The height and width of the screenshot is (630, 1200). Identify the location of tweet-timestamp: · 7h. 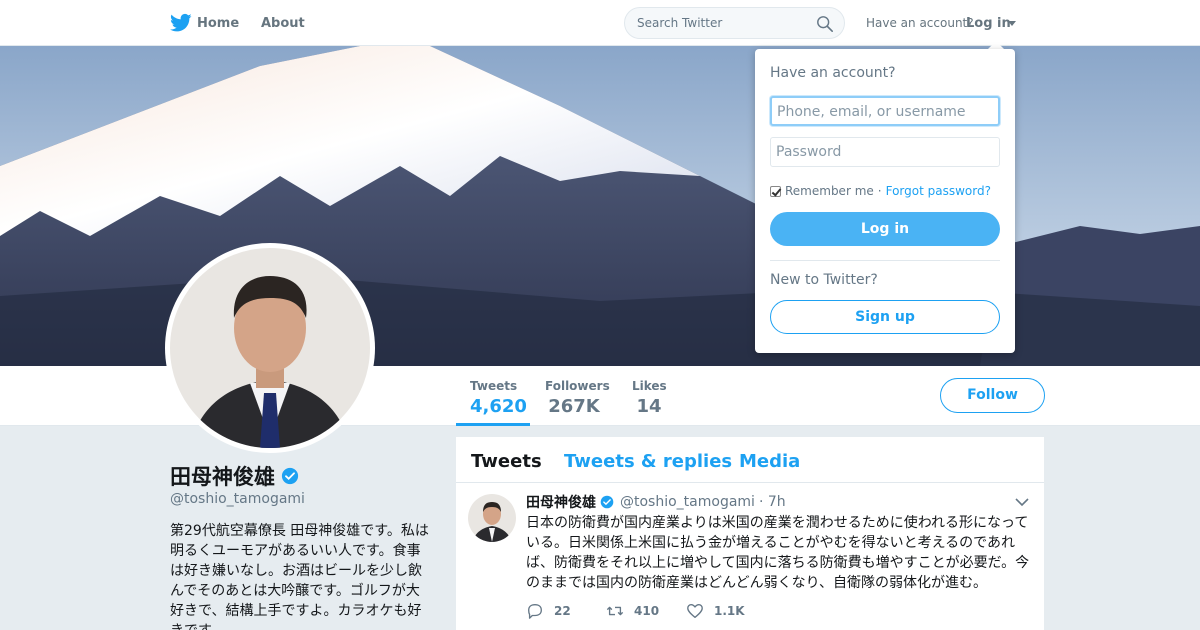
(772, 502).